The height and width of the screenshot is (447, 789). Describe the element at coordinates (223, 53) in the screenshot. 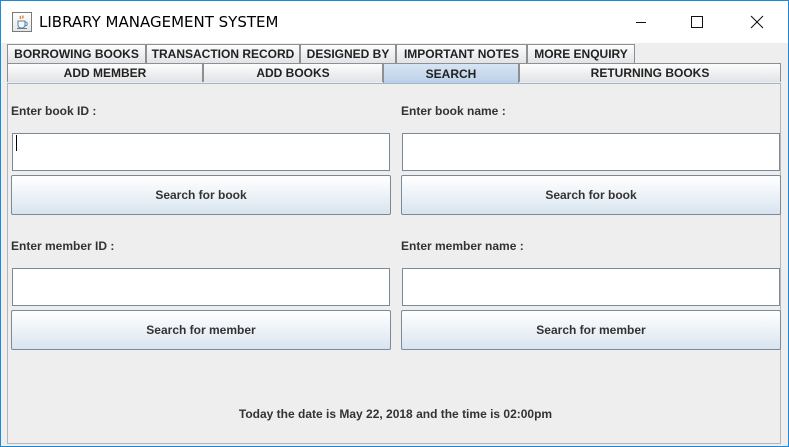

I see `tab-transaction-record: TRANSACTION RECORD` at that location.